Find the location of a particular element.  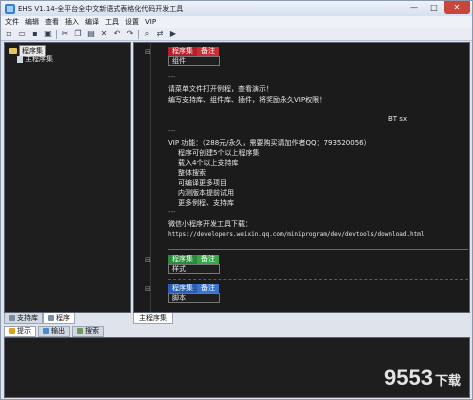

save-all-icon: ▣ is located at coordinates (48, 34).